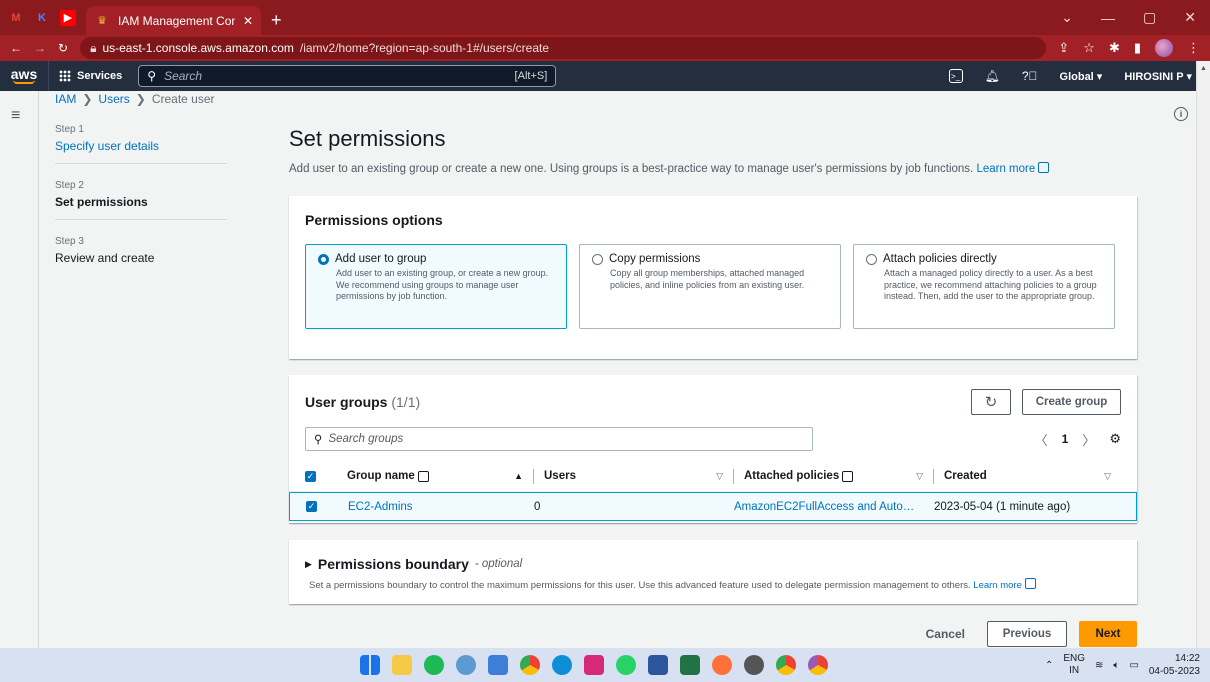  I want to click on radio-selected-icon, so click(323, 259).